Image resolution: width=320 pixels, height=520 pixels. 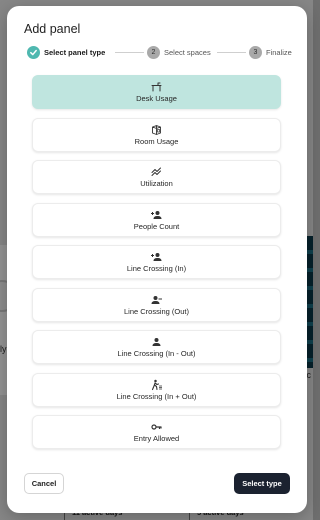 I want to click on step-select-spaces: 2 Select spaces, so click(x=179, y=52).